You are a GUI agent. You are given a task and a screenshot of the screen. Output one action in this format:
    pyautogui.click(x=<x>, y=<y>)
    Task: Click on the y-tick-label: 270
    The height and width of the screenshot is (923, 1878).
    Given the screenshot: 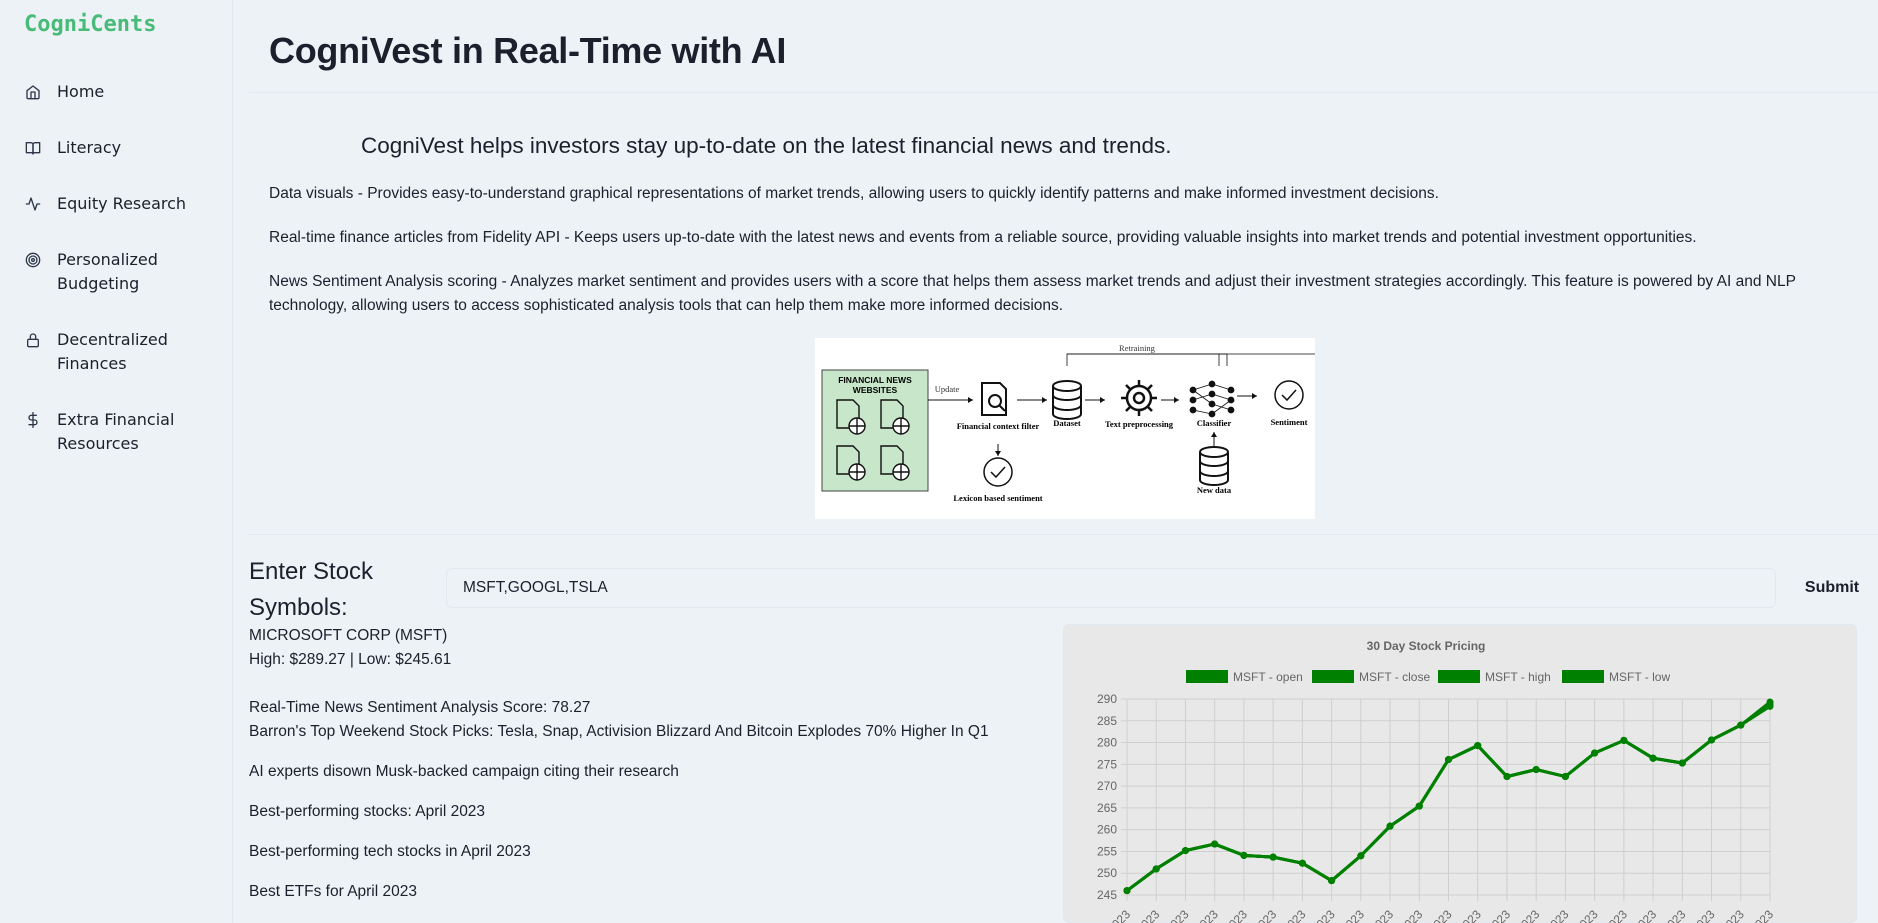 What is the action you would take?
    pyautogui.click(x=1107, y=786)
    